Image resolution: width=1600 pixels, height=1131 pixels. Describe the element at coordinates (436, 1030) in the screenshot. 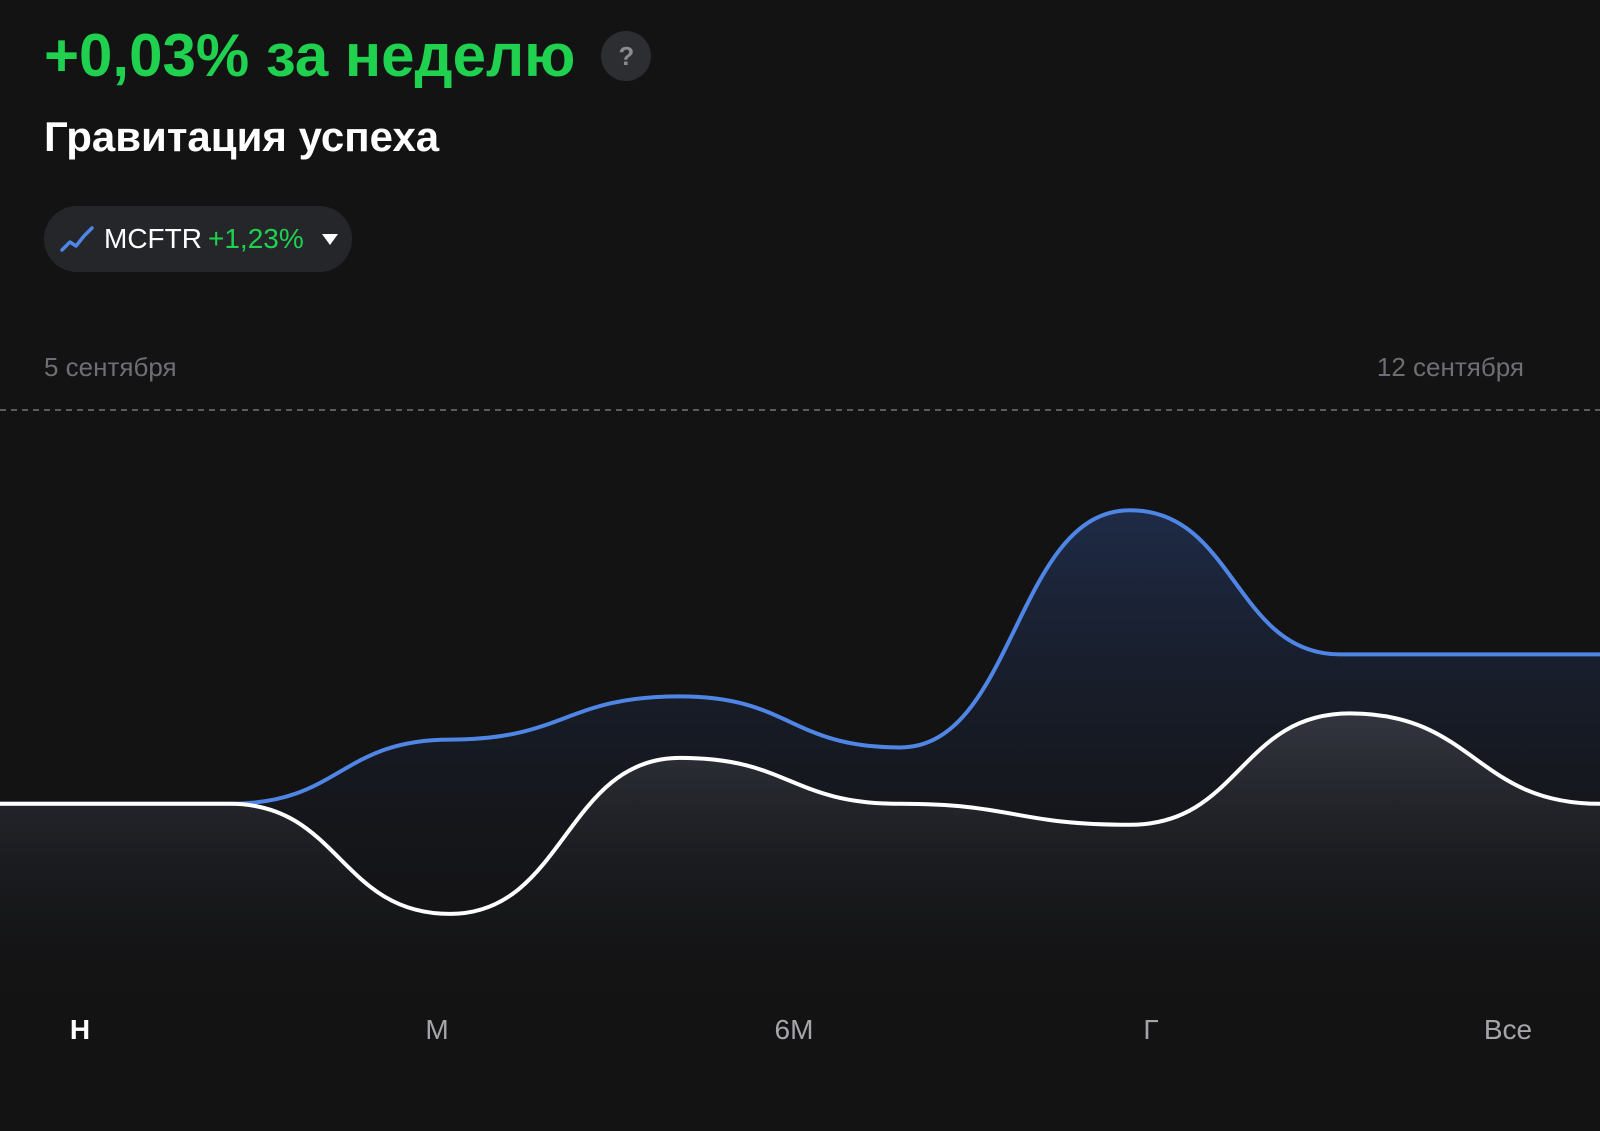

I see `tab-month: М` at that location.